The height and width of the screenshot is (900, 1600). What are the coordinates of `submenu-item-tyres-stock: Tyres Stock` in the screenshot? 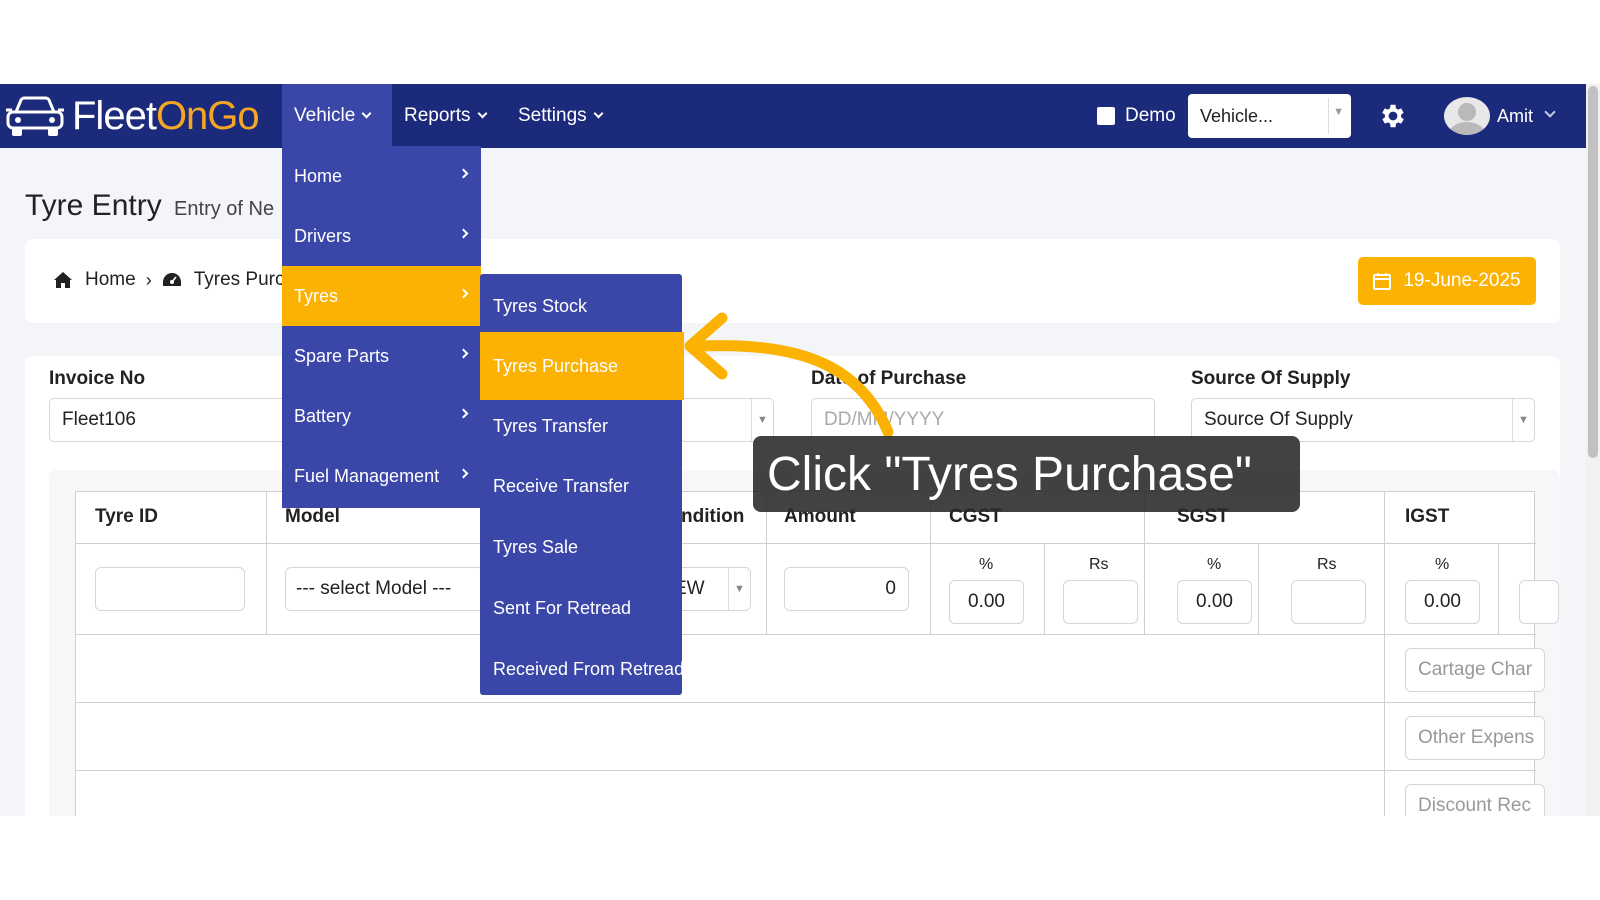 It's located at (581, 306).